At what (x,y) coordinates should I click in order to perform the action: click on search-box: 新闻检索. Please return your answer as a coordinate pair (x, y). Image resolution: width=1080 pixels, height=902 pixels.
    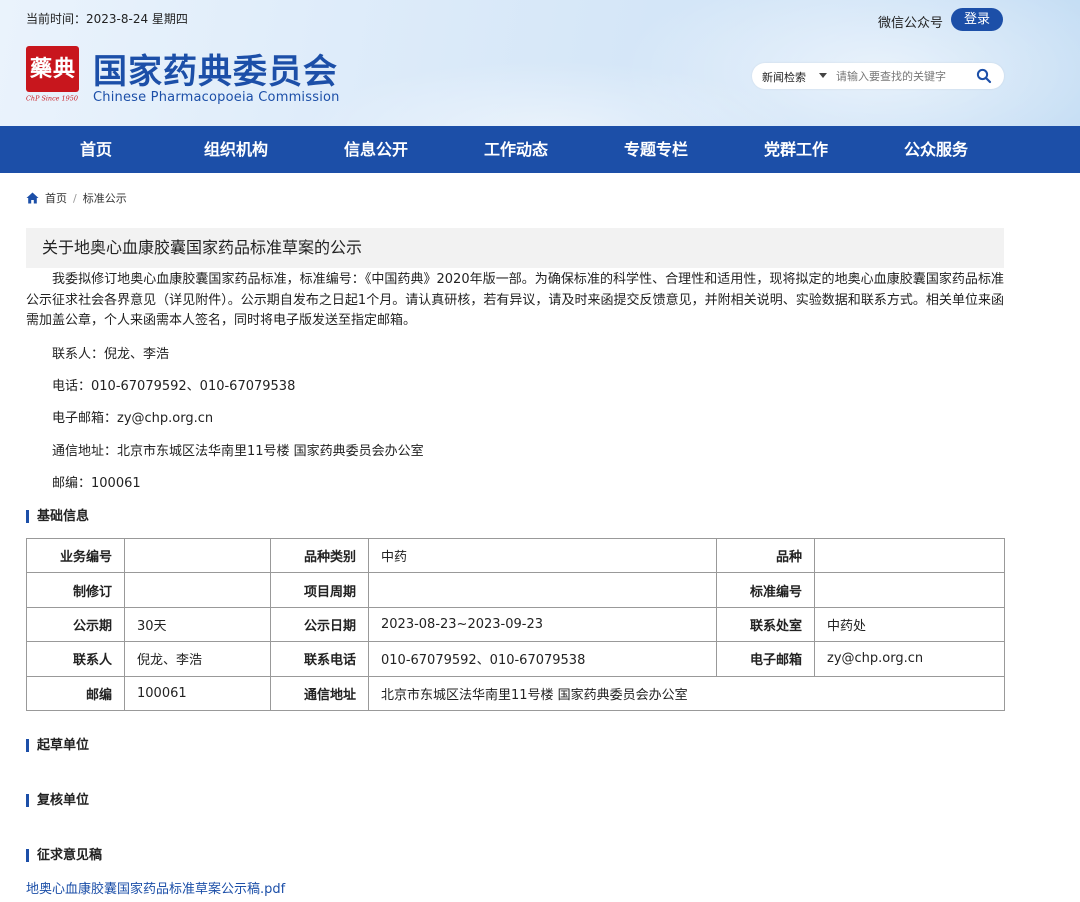
    Looking at the image, I should click on (878, 76).